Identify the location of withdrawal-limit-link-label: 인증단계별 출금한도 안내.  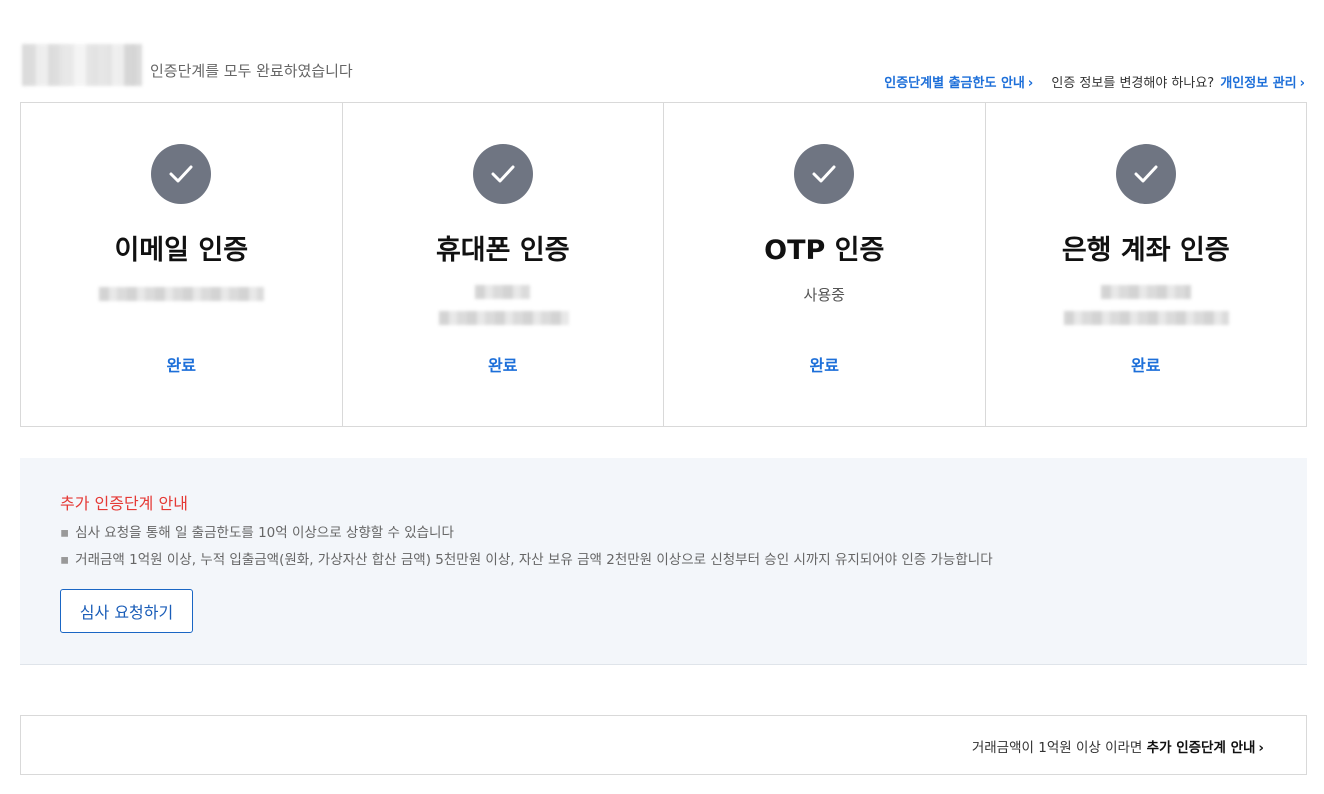
(954, 83).